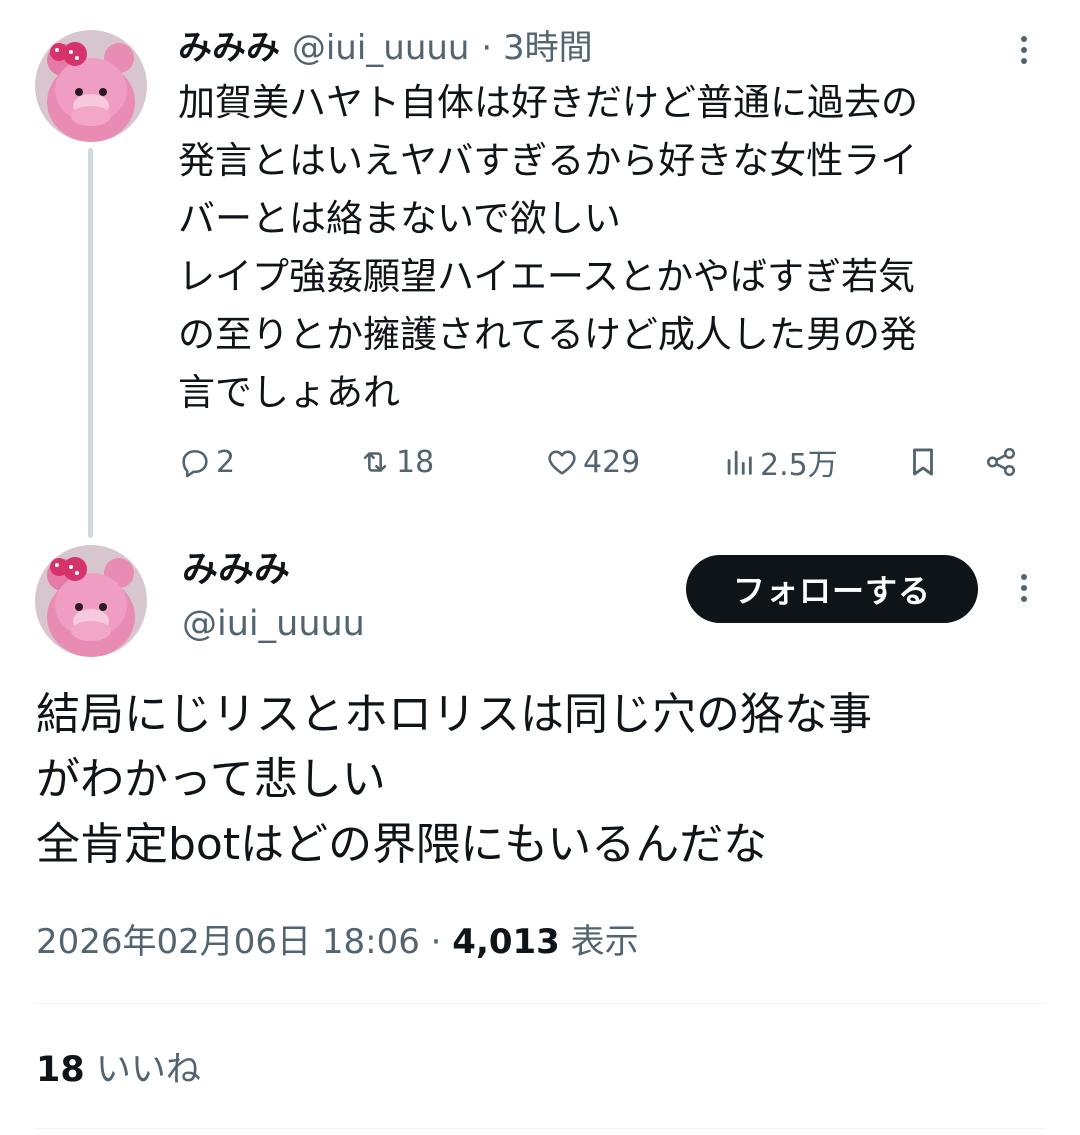 This screenshot has width=1080, height=1135. I want to click on likes-summary: 18 いいね, so click(118, 1070).